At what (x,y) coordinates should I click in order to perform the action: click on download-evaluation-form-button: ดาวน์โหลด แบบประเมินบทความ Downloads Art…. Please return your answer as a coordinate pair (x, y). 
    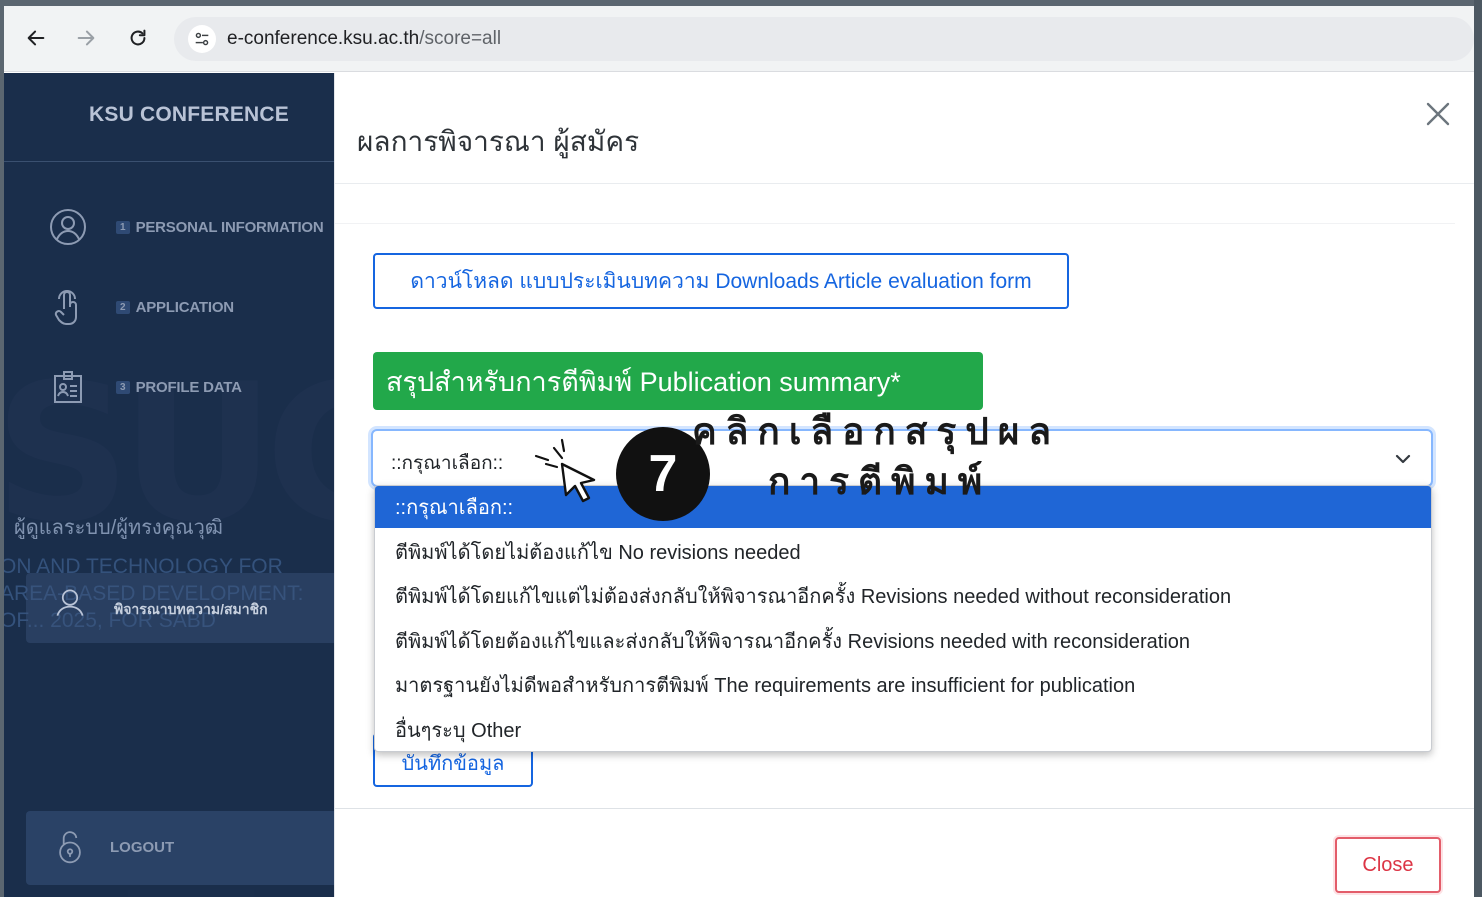
    Looking at the image, I should click on (721, 281).